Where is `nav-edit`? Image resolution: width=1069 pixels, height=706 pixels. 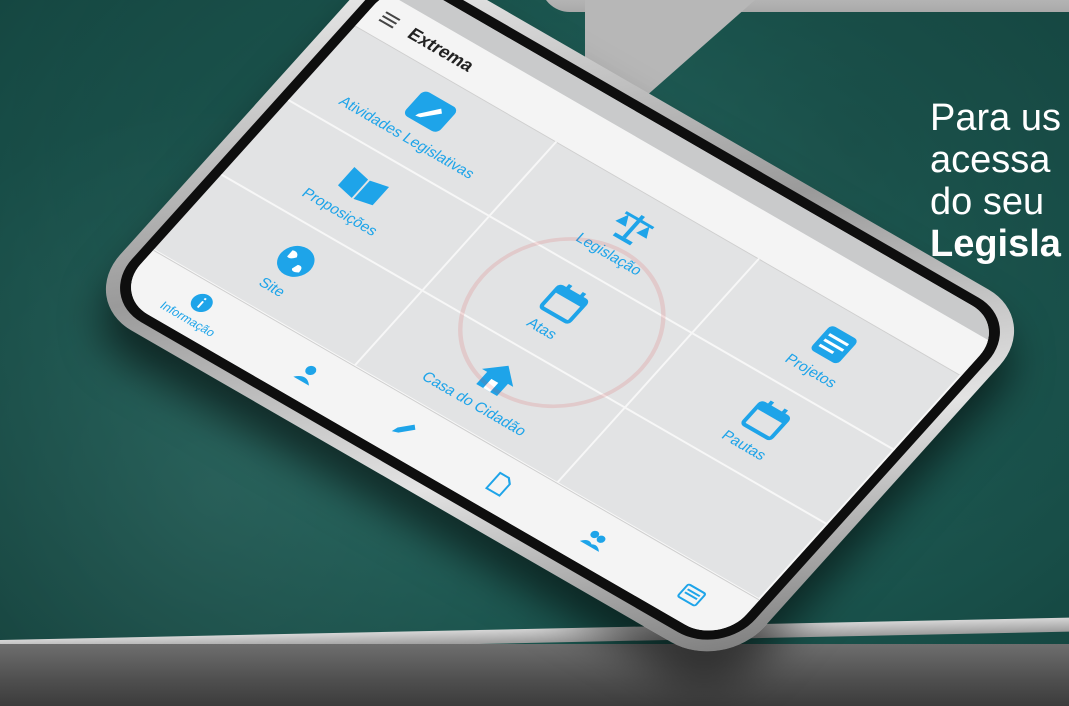 nav-edit is located at coordinates (403, 429).